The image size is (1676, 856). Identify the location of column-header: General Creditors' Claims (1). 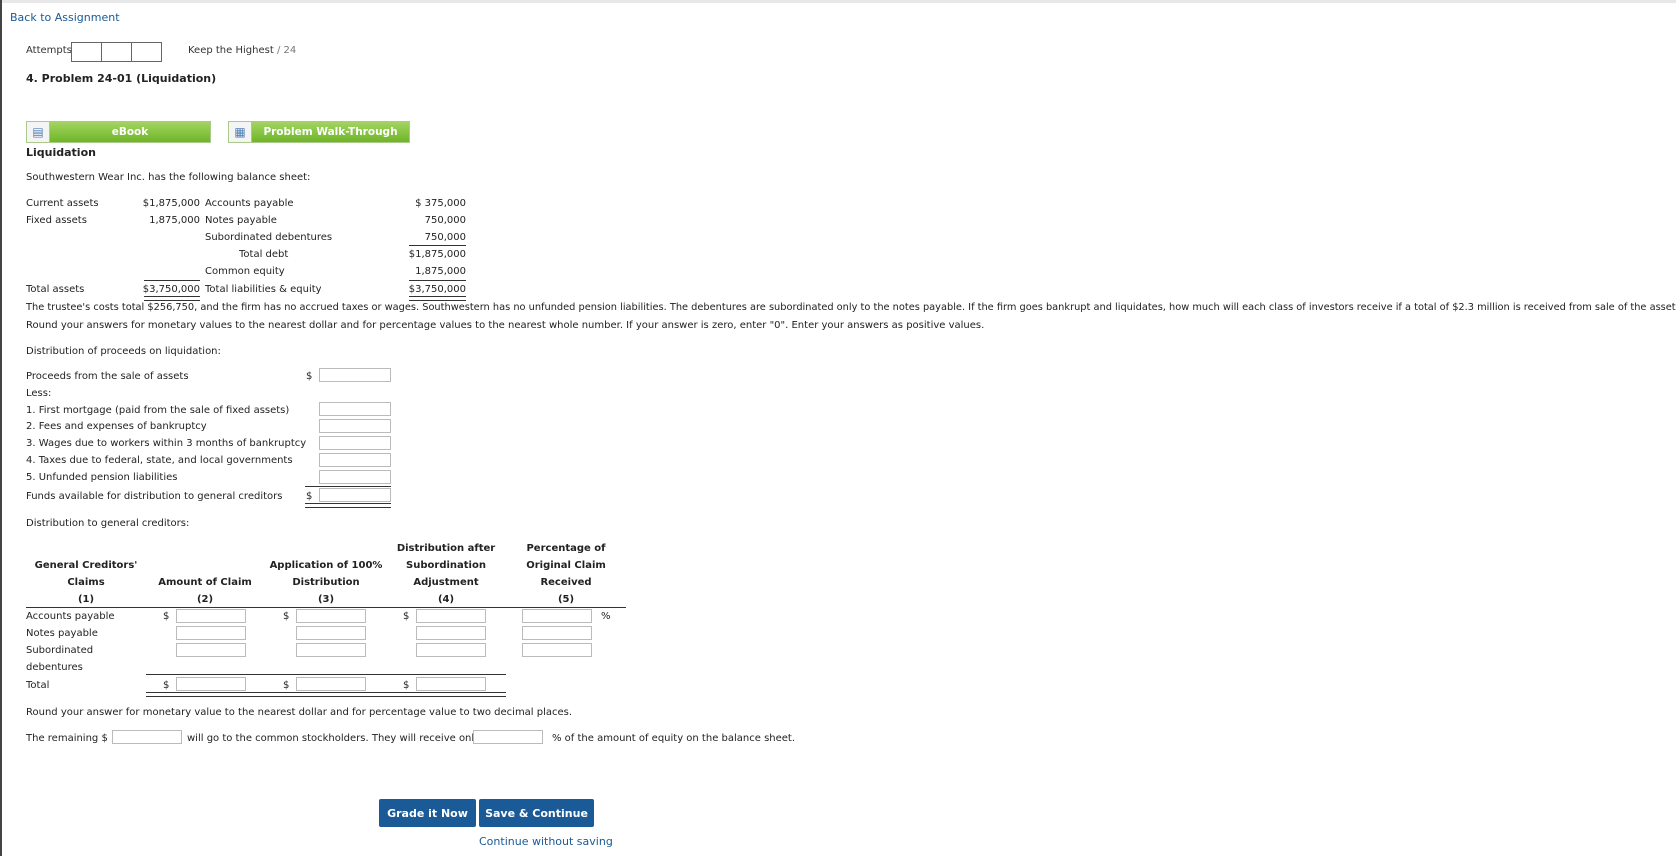
(86, 582).